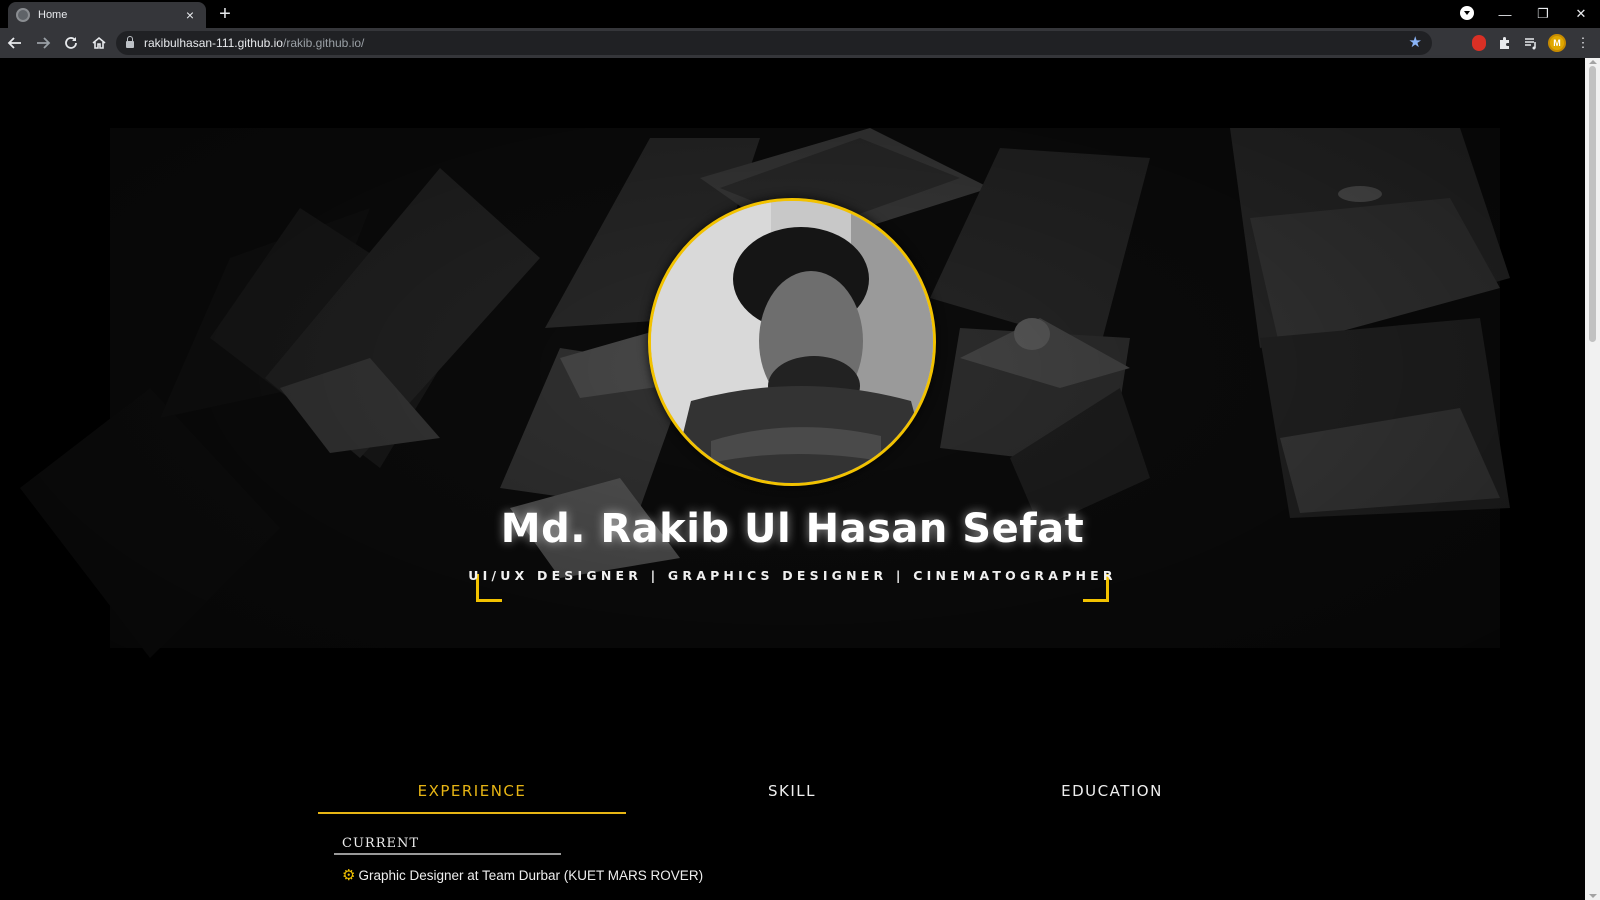 Image resolution: width=1600 pixels, height=900 pixels. I want to click on reload-button, so click(71, 43).